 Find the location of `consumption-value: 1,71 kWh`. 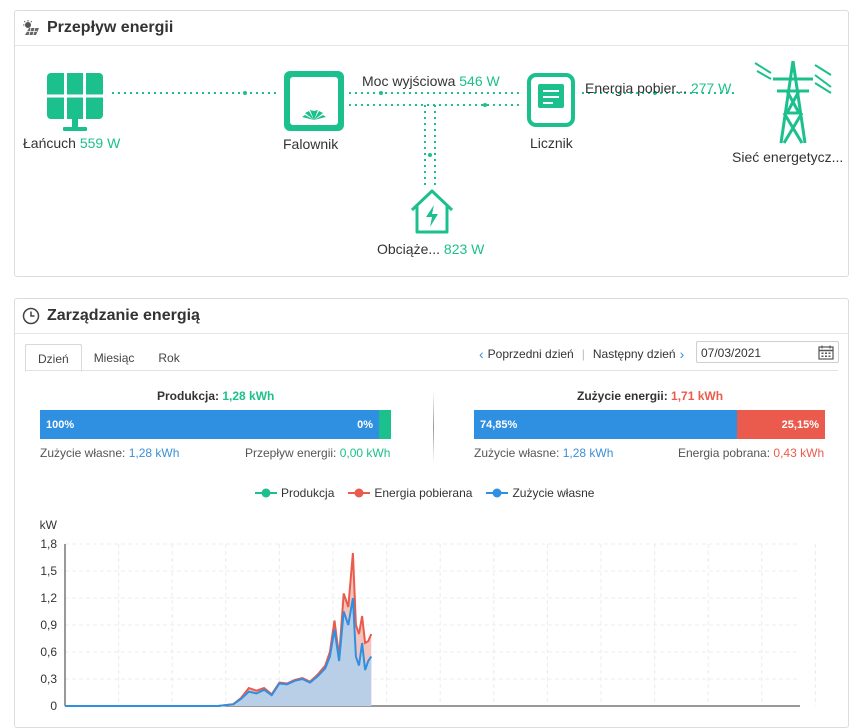

consumption-value: 1,71 kWh is located at coordinates (697, 396).